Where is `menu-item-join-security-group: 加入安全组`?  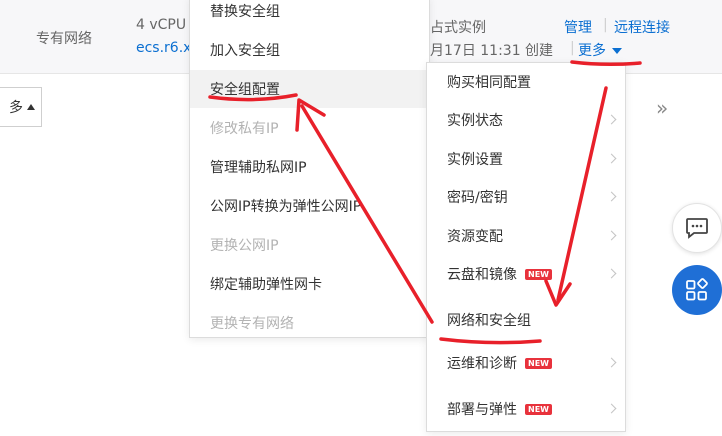
menu-item-join-security-group: 加入安全组 is located at coordinates (309, 50).